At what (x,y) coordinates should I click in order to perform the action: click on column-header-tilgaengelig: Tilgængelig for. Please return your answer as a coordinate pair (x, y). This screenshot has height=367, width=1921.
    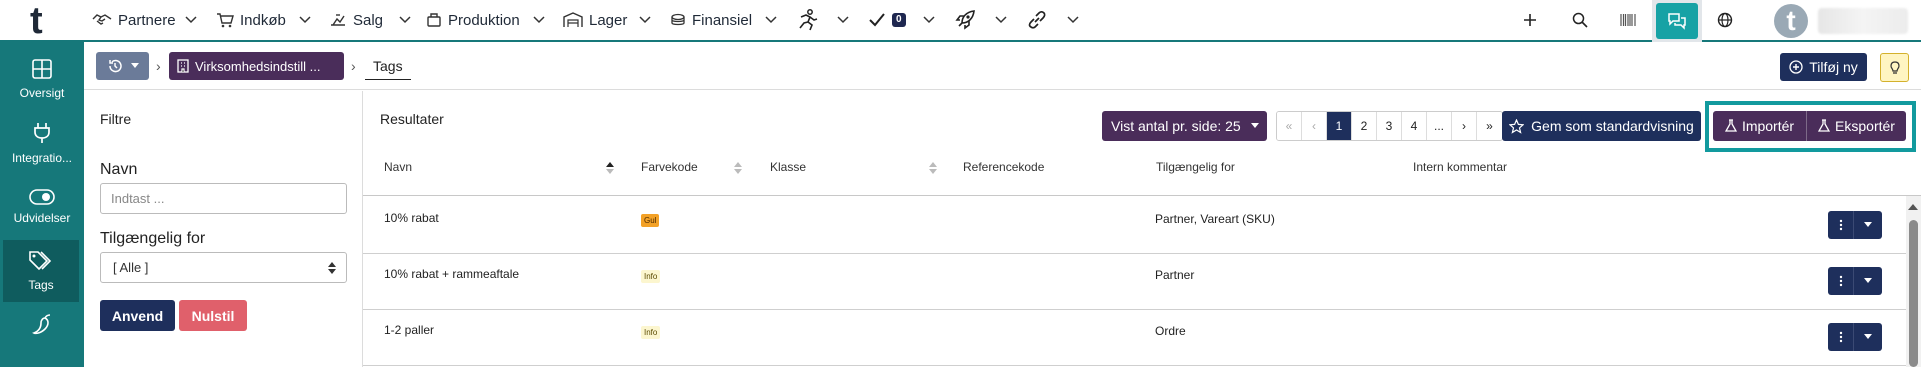
    Looking at the image, I should click on (1195, 167).